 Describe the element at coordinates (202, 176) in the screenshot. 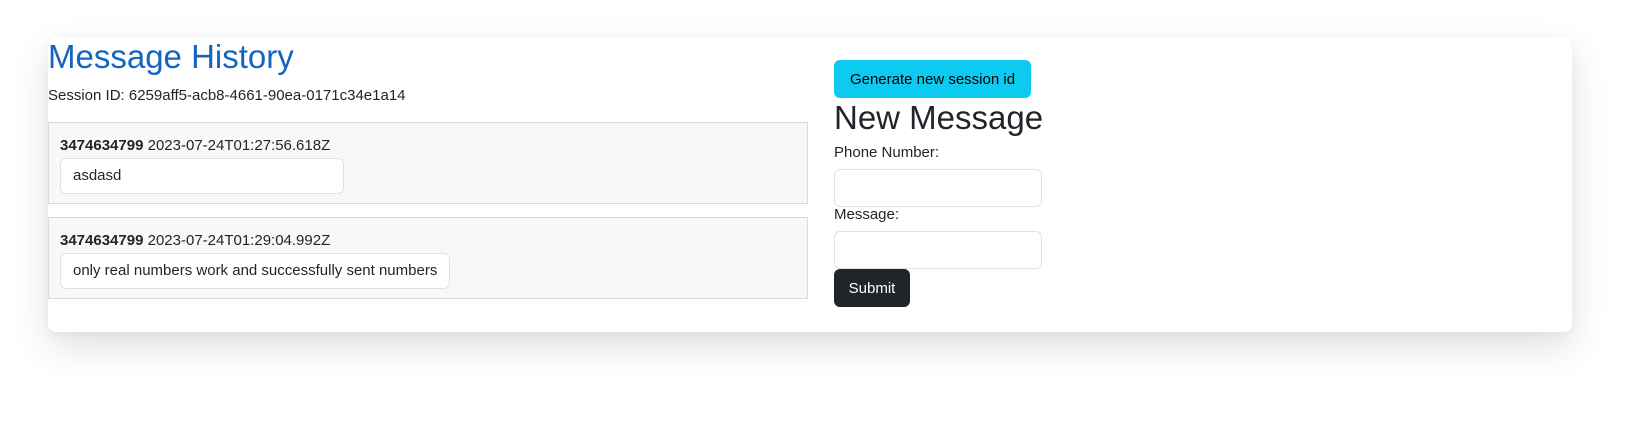

I see `message-body: asdasd` at that location.